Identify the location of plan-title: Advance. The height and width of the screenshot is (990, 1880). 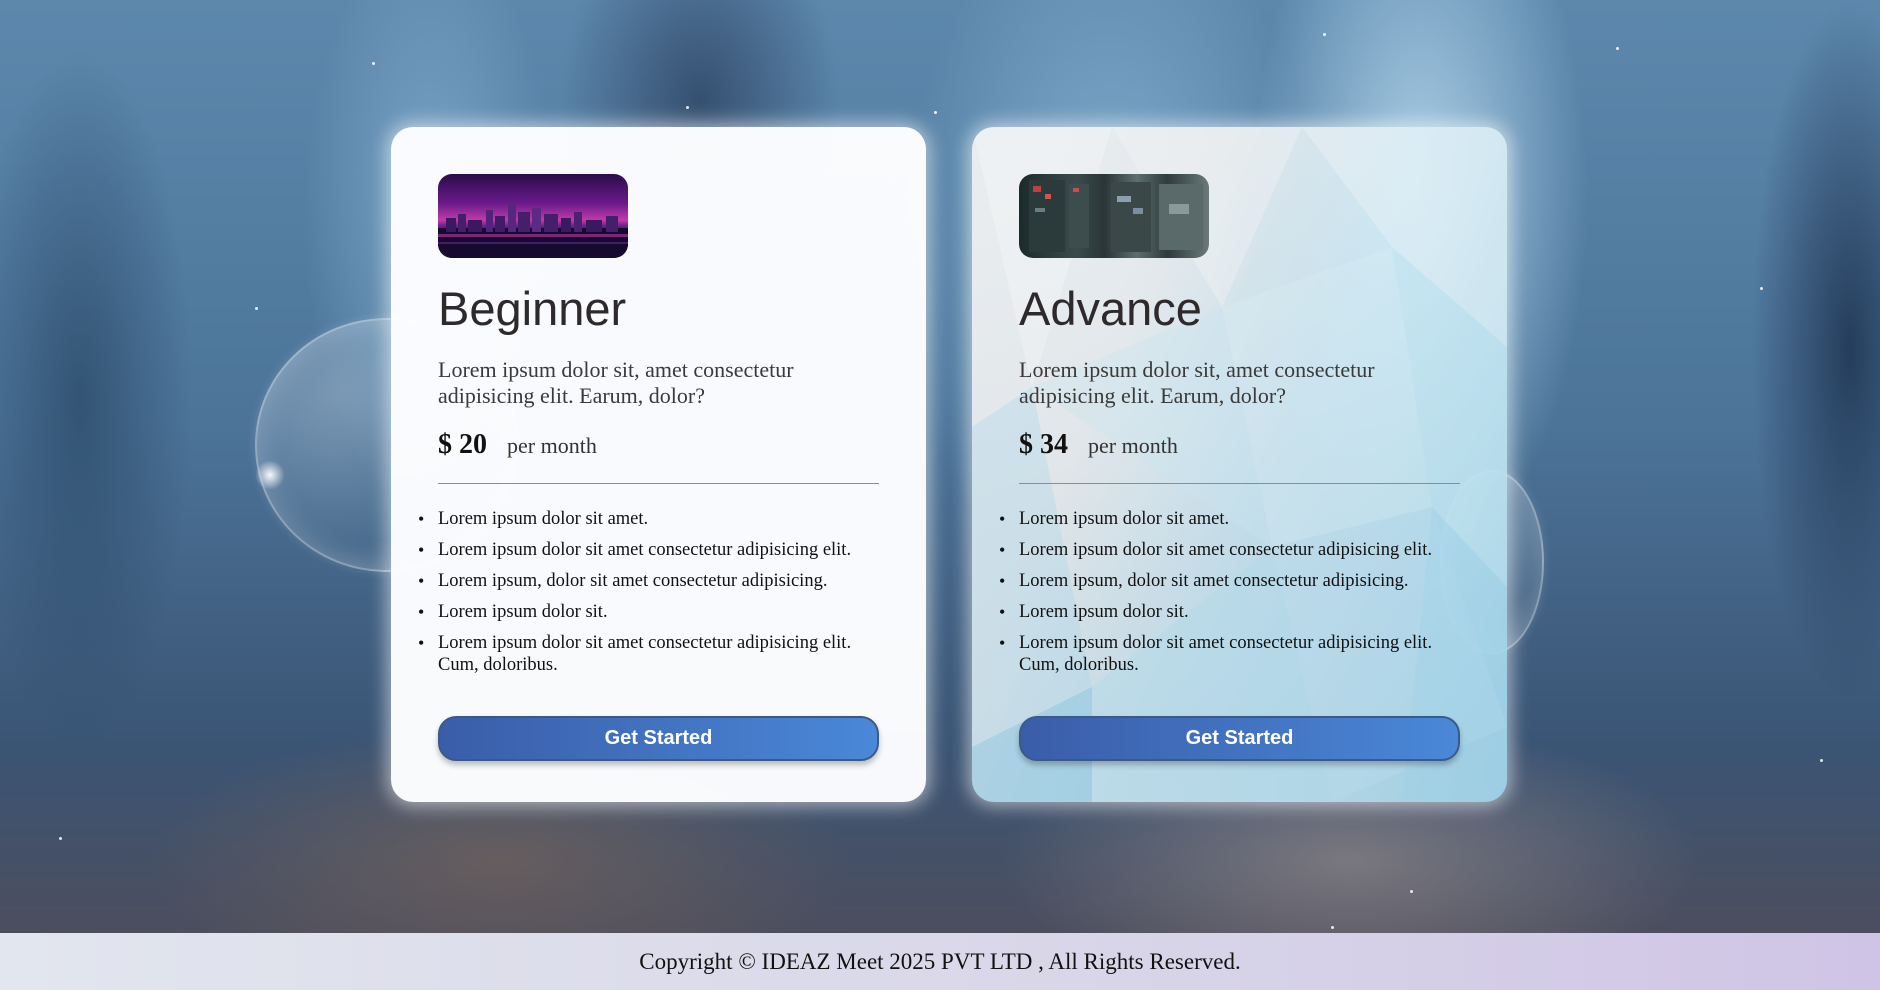
(1110, 308).